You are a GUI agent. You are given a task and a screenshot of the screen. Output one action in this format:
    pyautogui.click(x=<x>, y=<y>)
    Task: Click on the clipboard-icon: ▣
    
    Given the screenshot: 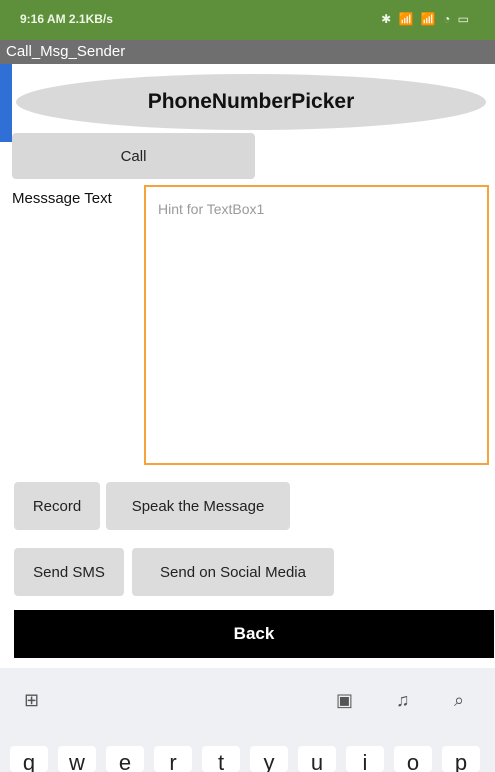 What is the action you would take?
    pyautogui.click(x=344, y=700)
    